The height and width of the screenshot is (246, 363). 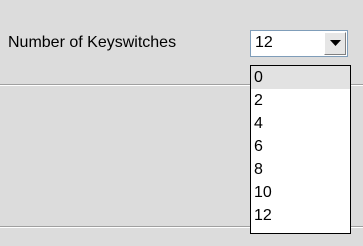 What do you see at coordinates (300, 146) in the screenshot?
I see `dropdown-option-6: 6` at bounding box center [300, 146].